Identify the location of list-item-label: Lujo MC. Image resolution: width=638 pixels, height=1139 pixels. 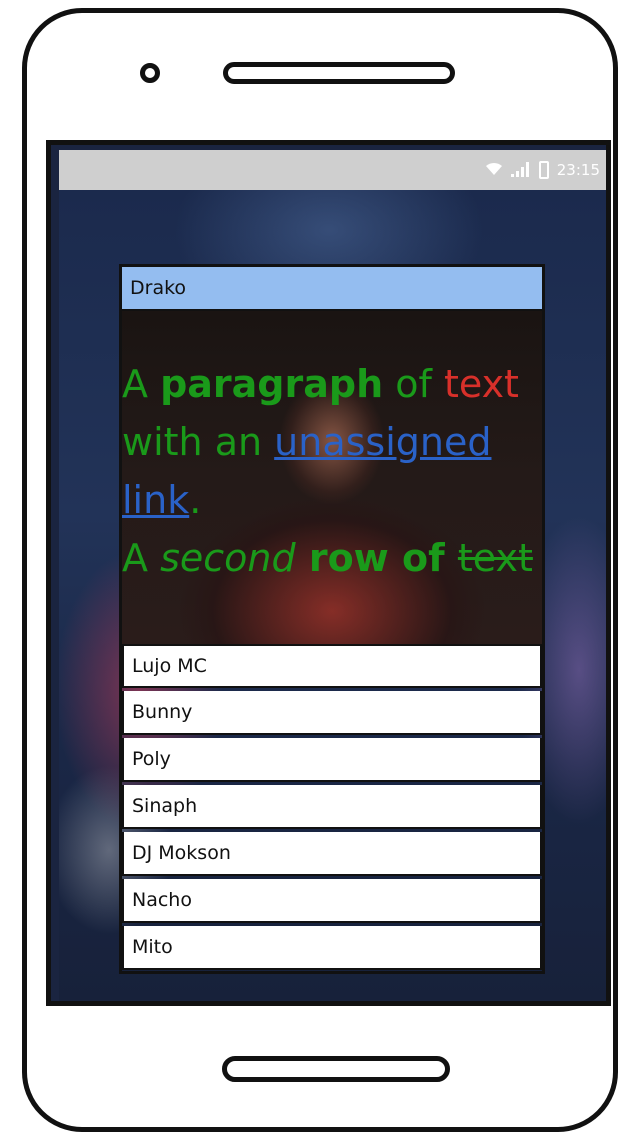
(169, 666).